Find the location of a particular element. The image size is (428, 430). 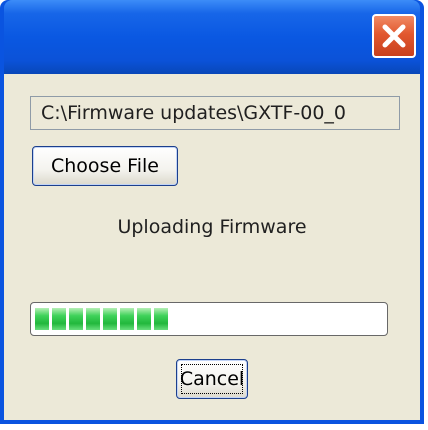

cancel-button-label: Cancel is located at coordinates (212, 379).